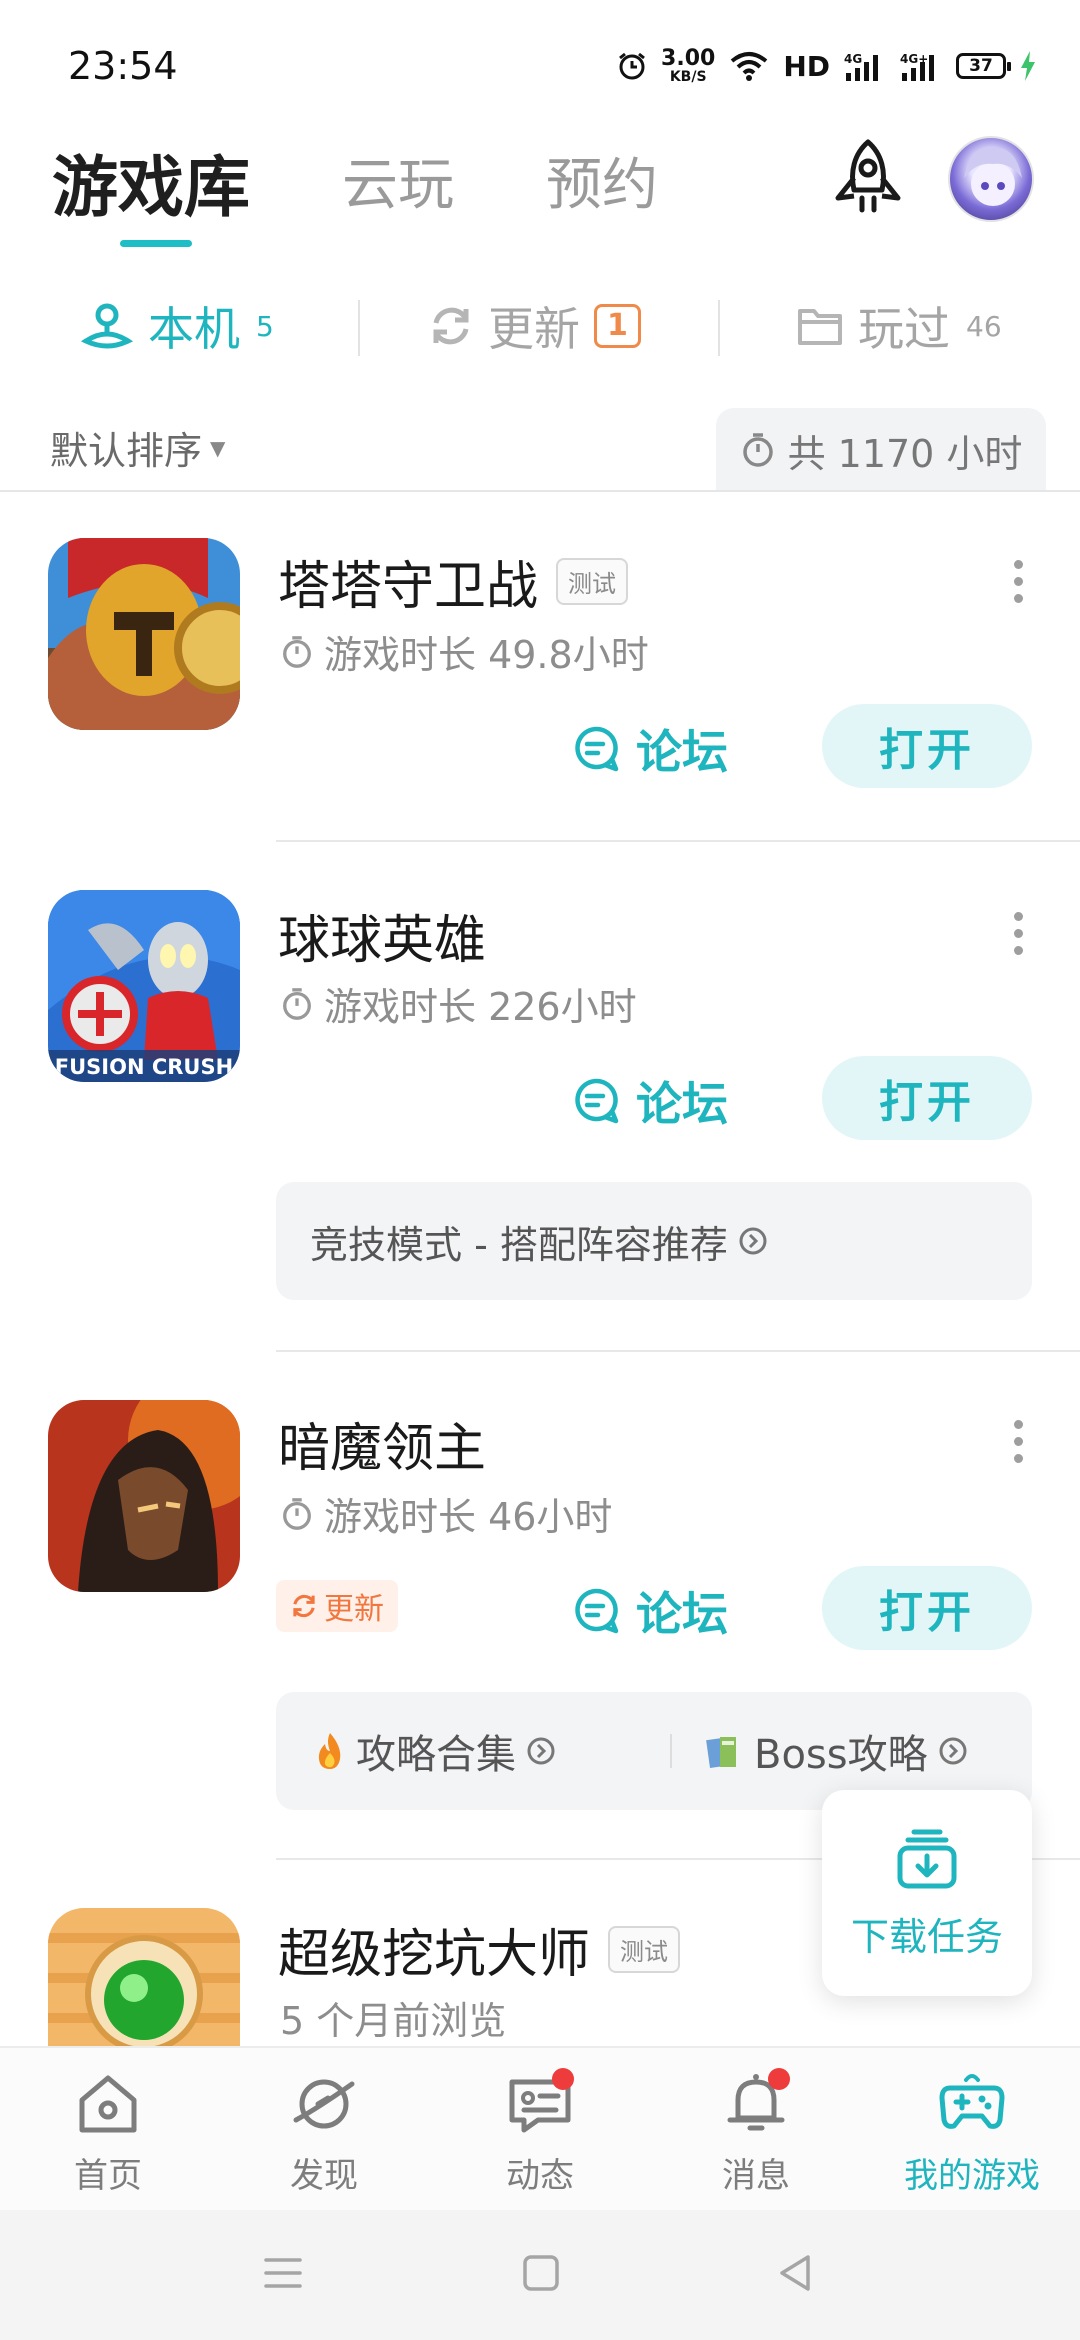  Describe the element at coordinates (972, 2132) in the screenshot. I see `nav-my-games: 我的游戏` at that location.